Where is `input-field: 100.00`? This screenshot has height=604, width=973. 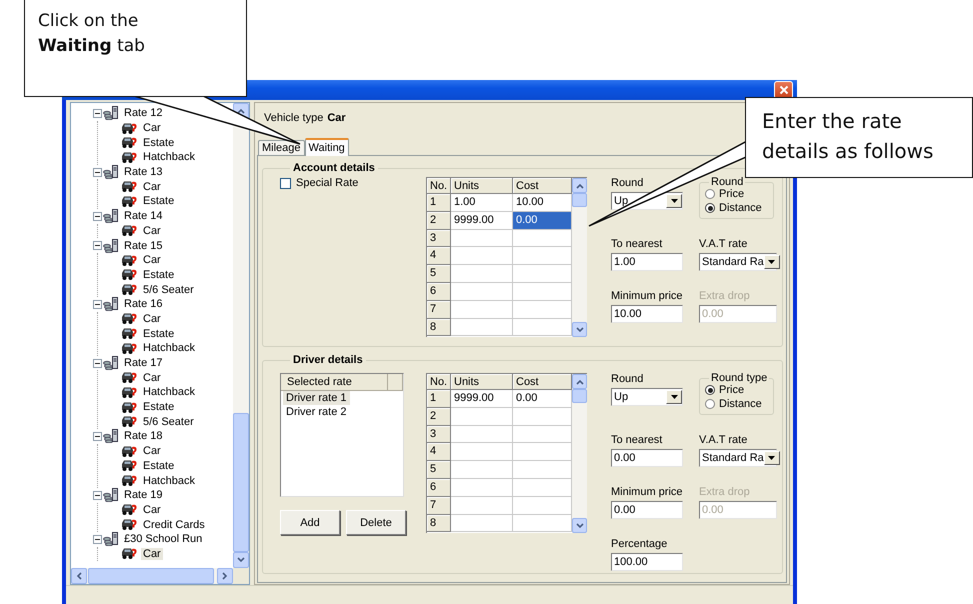
input-field: 100.00 is located at coordinates (647, 562).